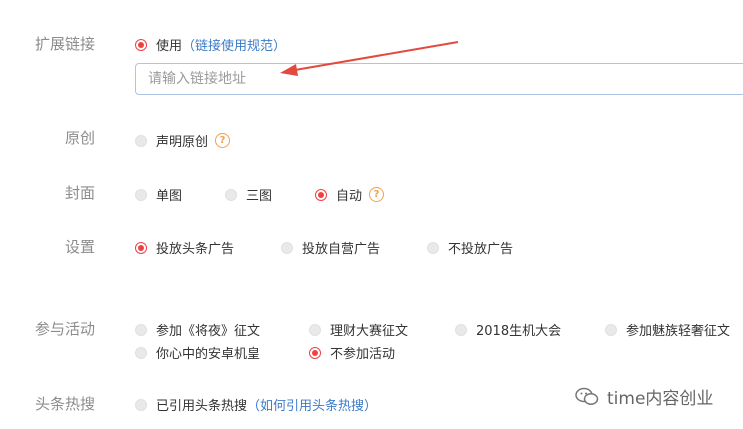  I want to click on activity-option-none: 不参加活动, so click(352, 352).